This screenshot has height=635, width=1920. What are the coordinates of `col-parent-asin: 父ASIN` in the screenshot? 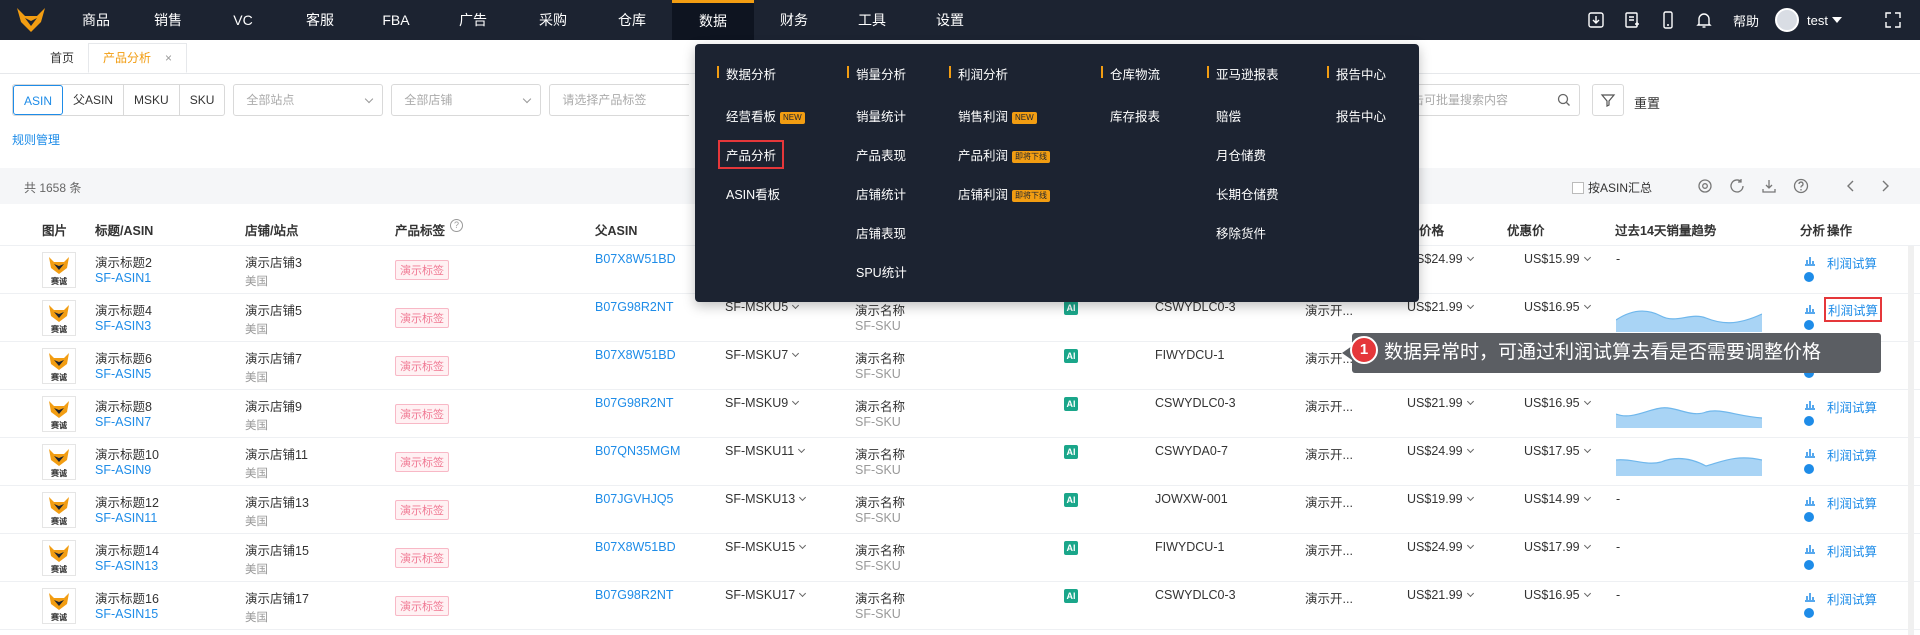 It's located at (616, 229).